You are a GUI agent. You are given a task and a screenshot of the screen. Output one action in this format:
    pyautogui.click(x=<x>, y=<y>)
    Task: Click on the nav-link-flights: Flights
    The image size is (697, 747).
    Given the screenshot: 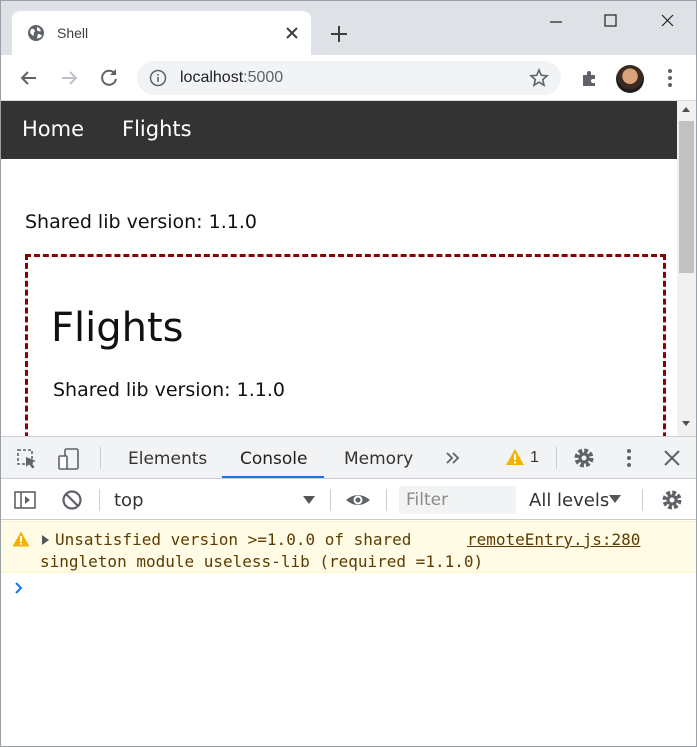 What is the action you would take?
    pyautogui.click(x=157, y=129)
    